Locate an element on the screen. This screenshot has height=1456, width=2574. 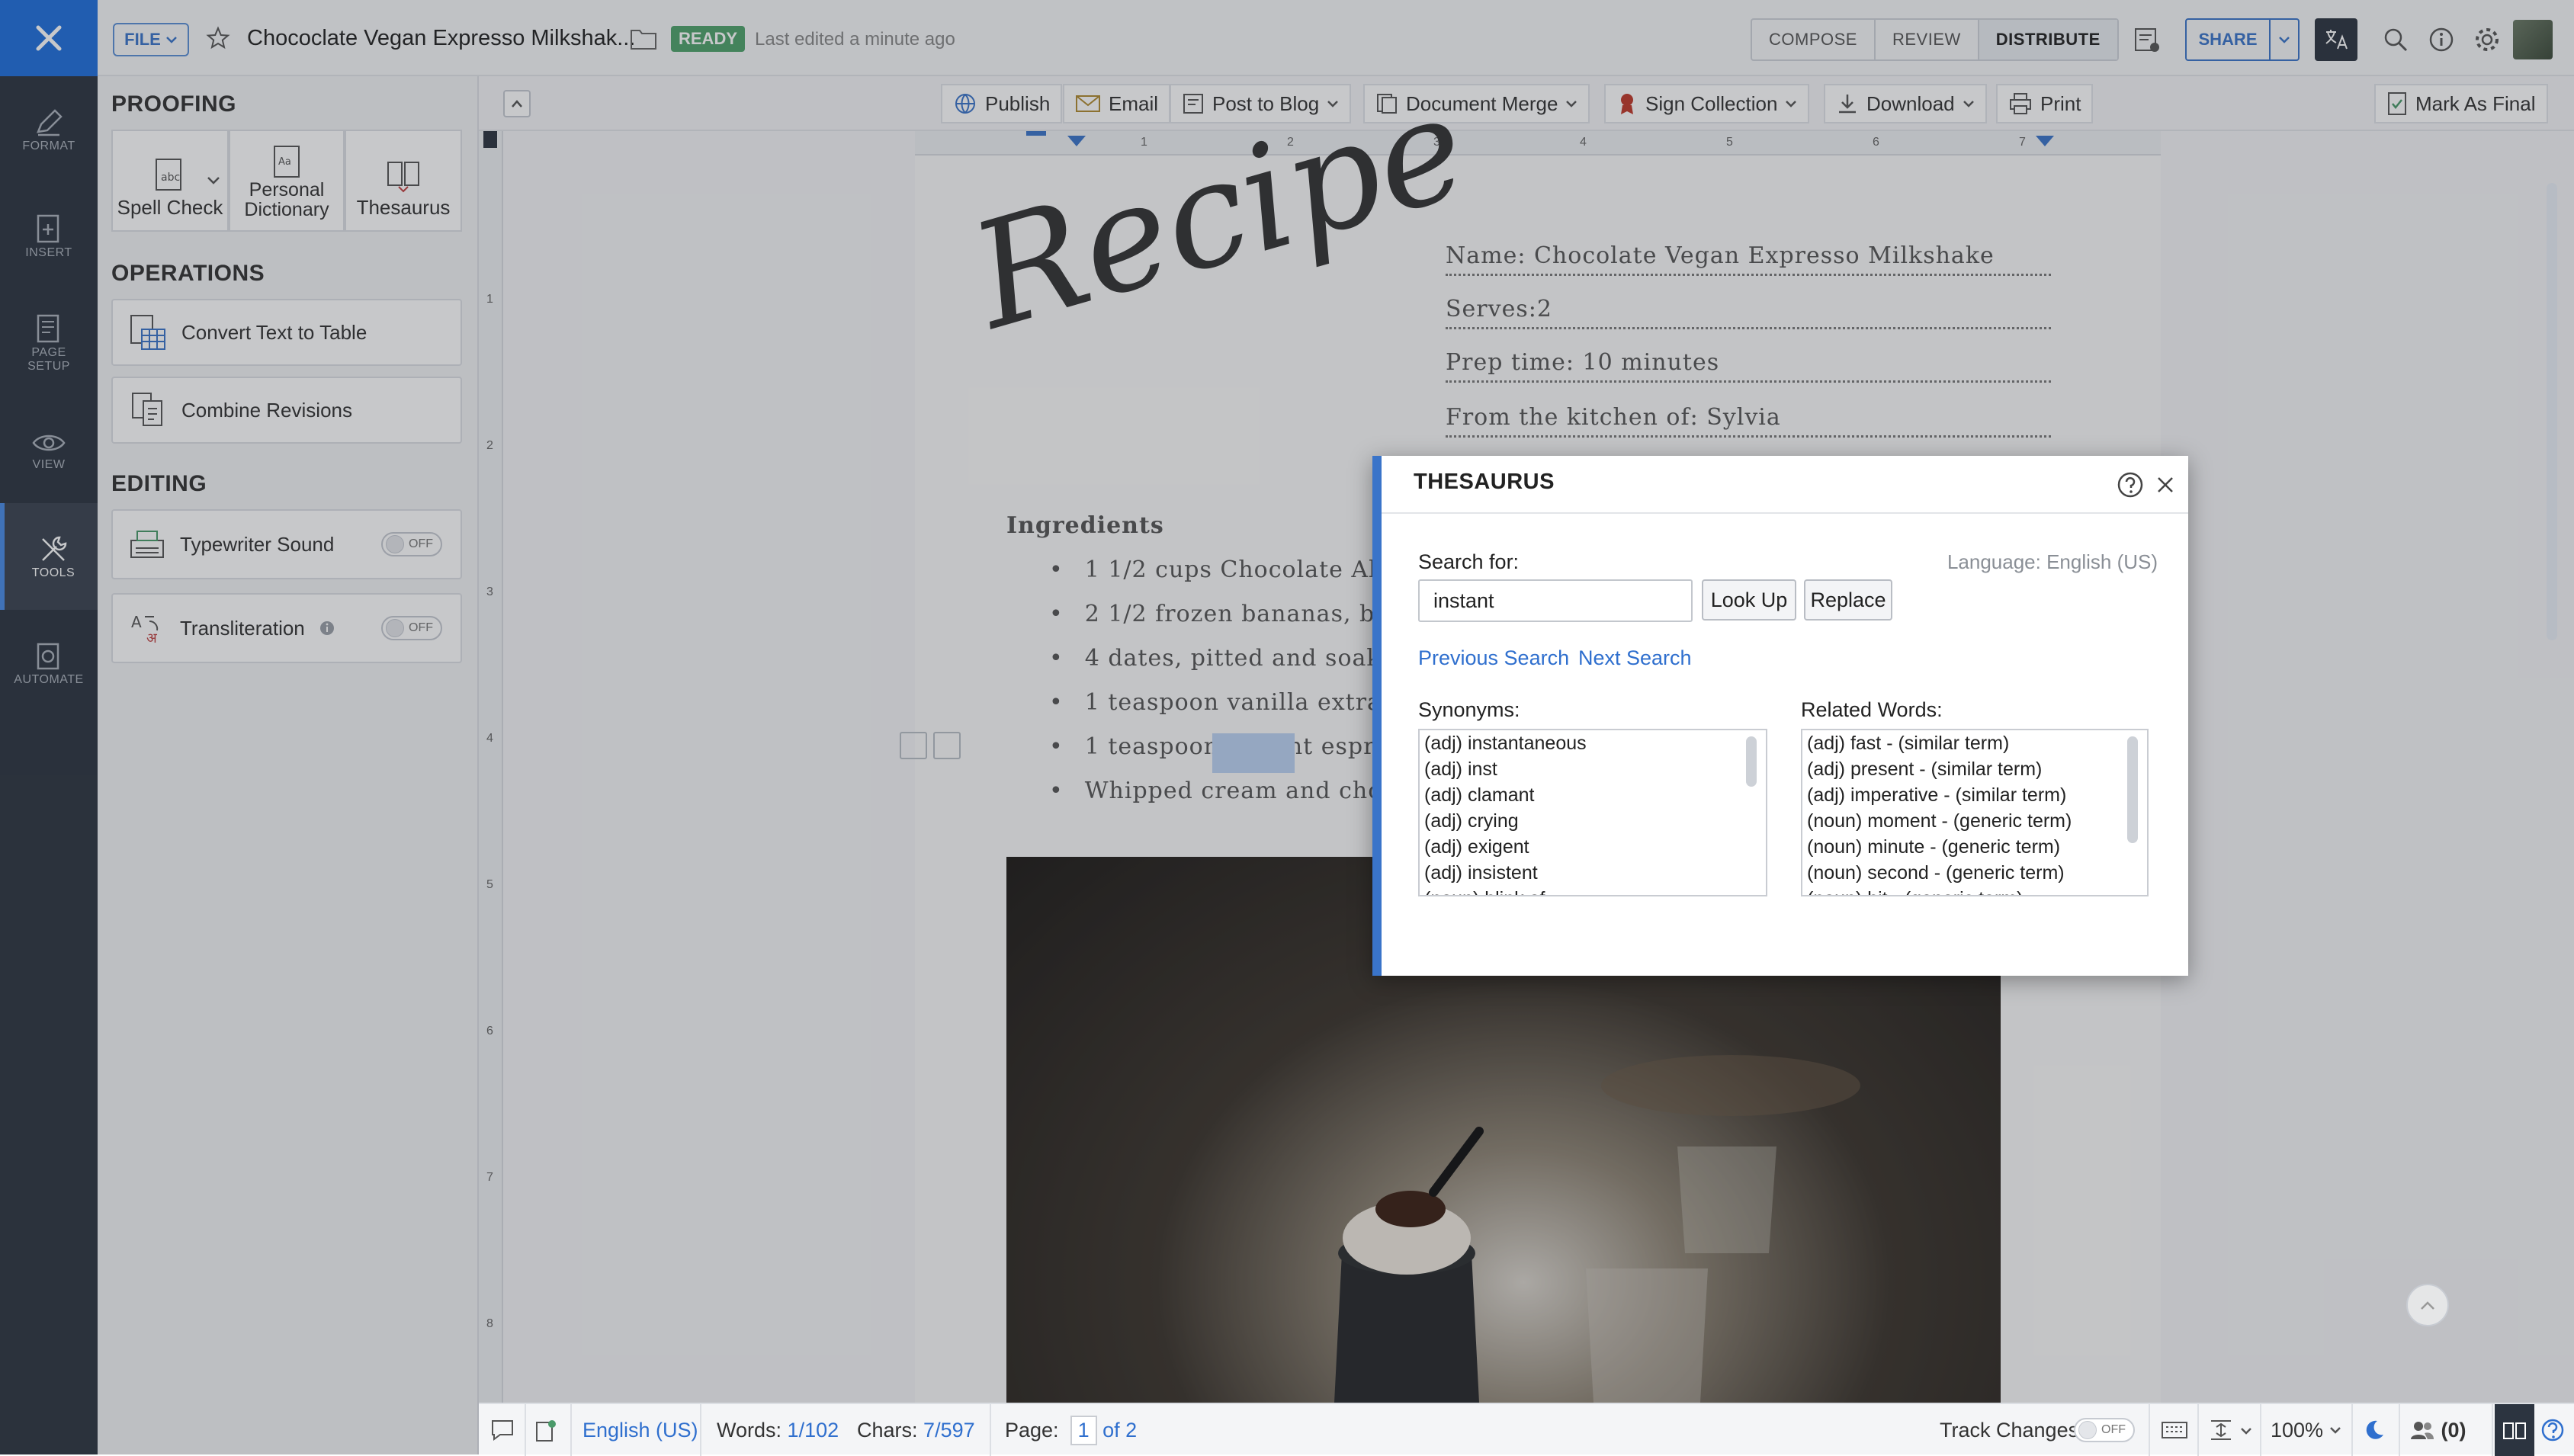
collaborators-count: (0) is located at coordinates (2453, 1430).